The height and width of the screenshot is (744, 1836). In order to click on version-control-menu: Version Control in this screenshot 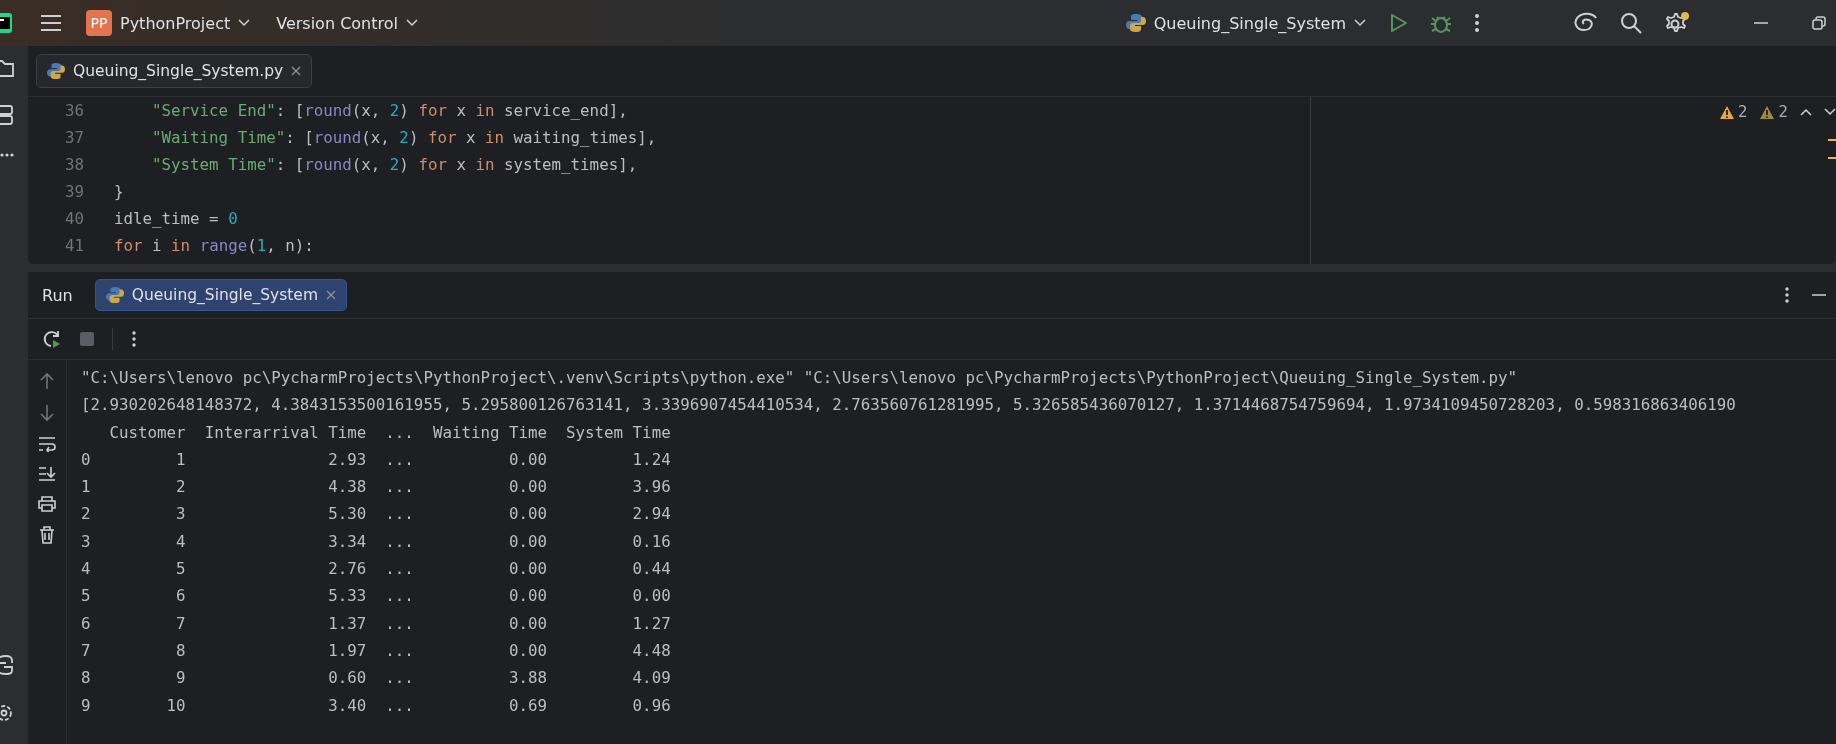, I will do `click(347, 23)`.